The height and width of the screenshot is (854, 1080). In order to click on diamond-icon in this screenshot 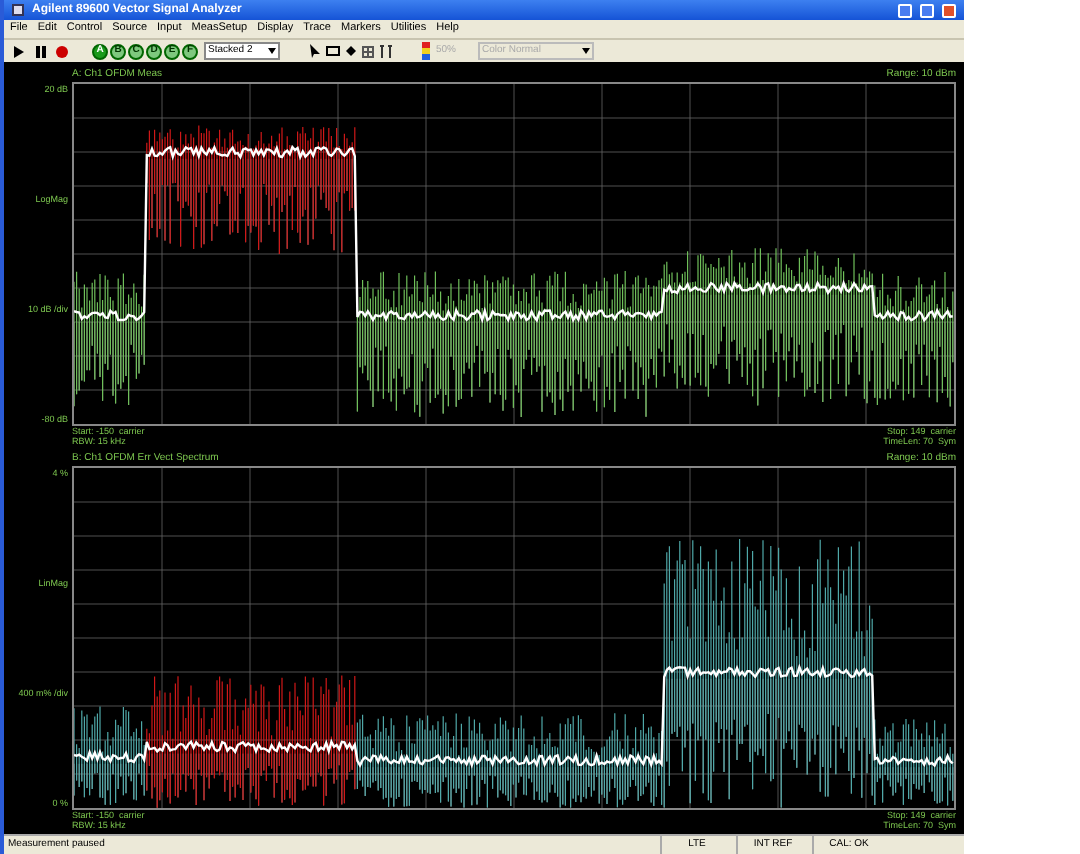, I will do `click(351, 51)`.